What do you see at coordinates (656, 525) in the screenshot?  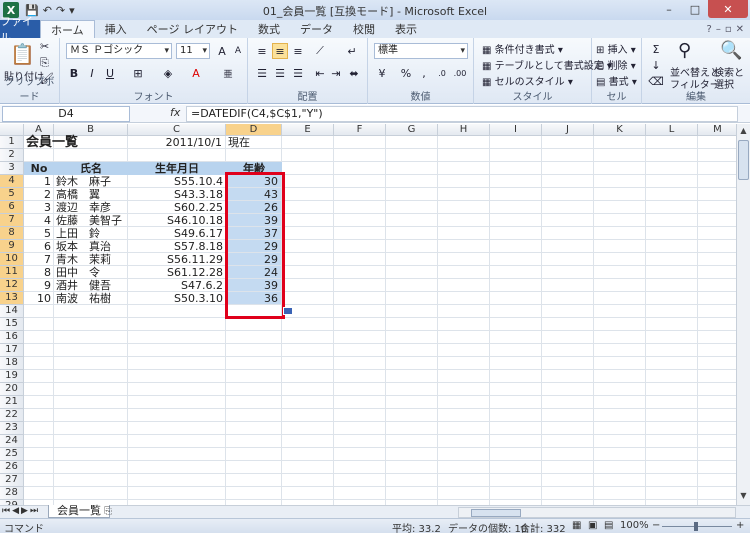 I see `zoom-out-icon: −` at bounding box center [656, 525].